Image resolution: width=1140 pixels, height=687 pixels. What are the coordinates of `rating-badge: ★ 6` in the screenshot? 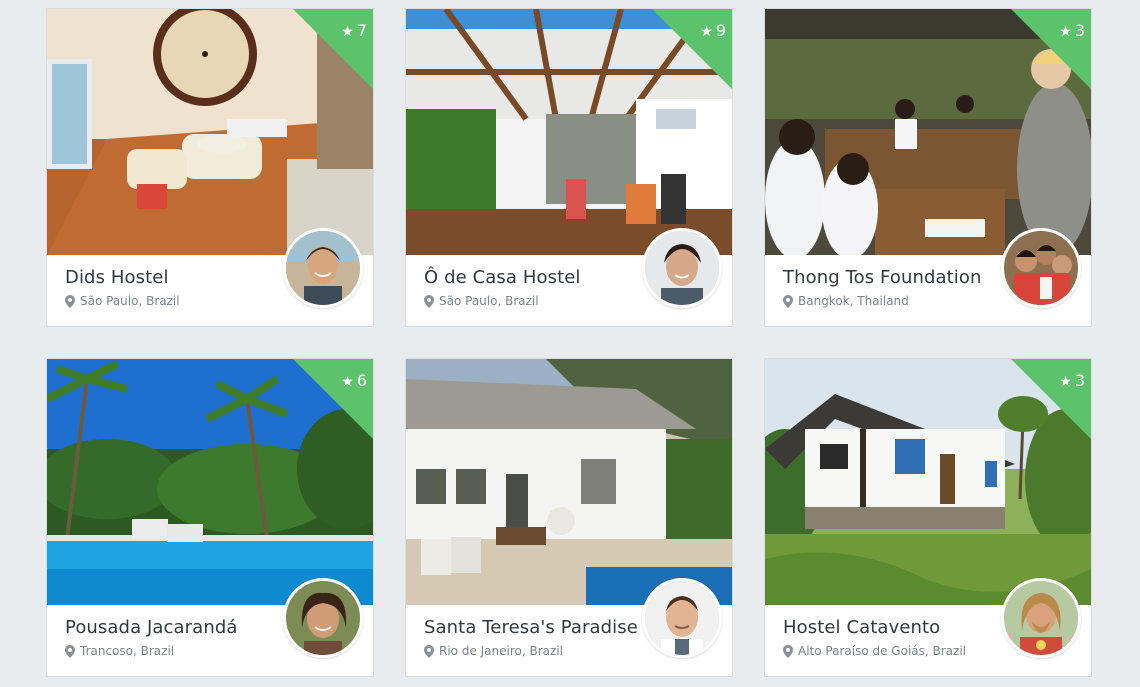 It's located at (354, 380).